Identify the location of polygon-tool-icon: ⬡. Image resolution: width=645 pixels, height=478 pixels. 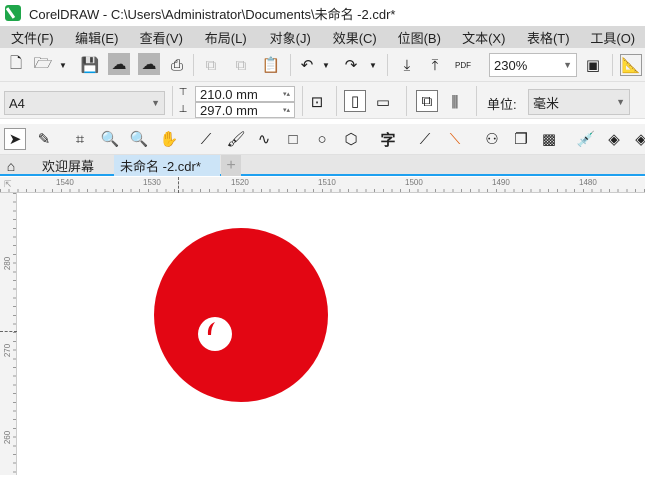
(351, 139).